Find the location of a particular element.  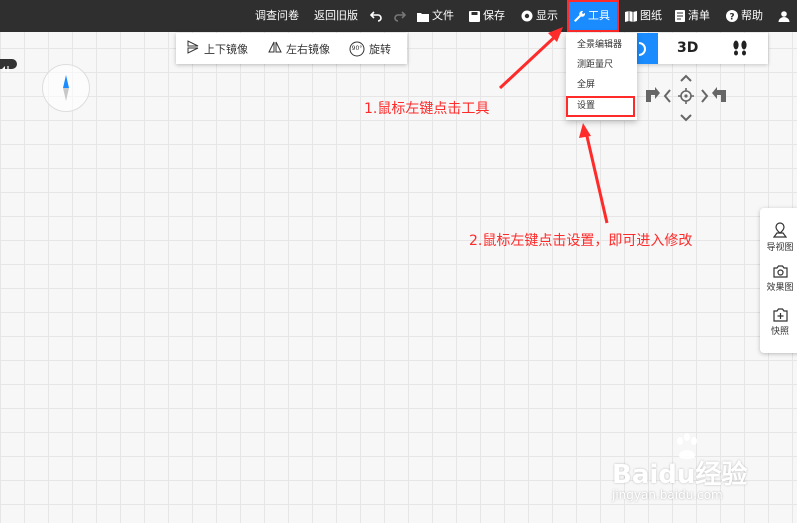

snapshot-button: 快照 is located at coordinates (778, 322).